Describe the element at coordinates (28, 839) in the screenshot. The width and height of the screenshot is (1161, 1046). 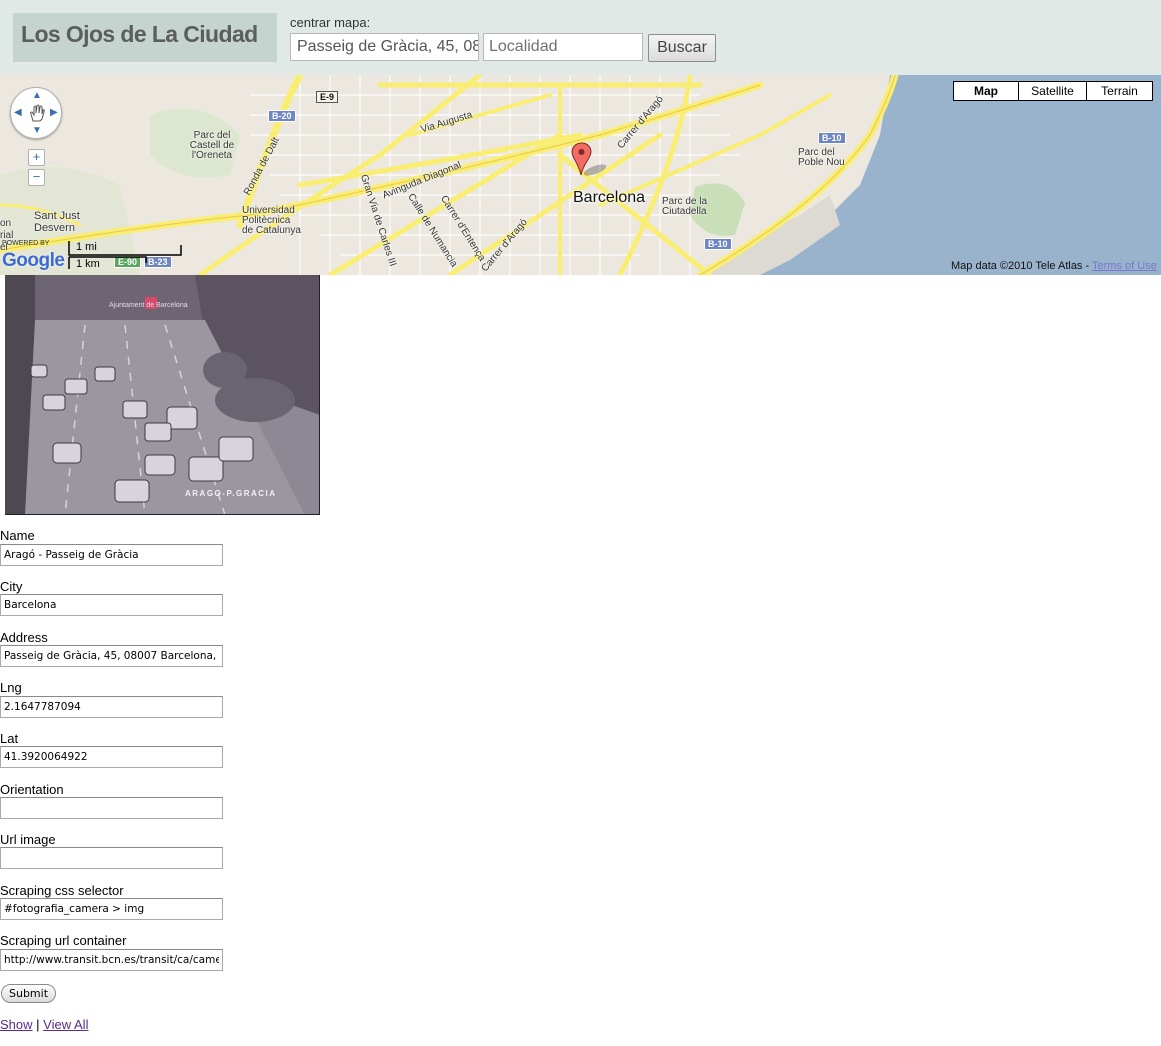
I see `url-image-label: Url image` at that location.